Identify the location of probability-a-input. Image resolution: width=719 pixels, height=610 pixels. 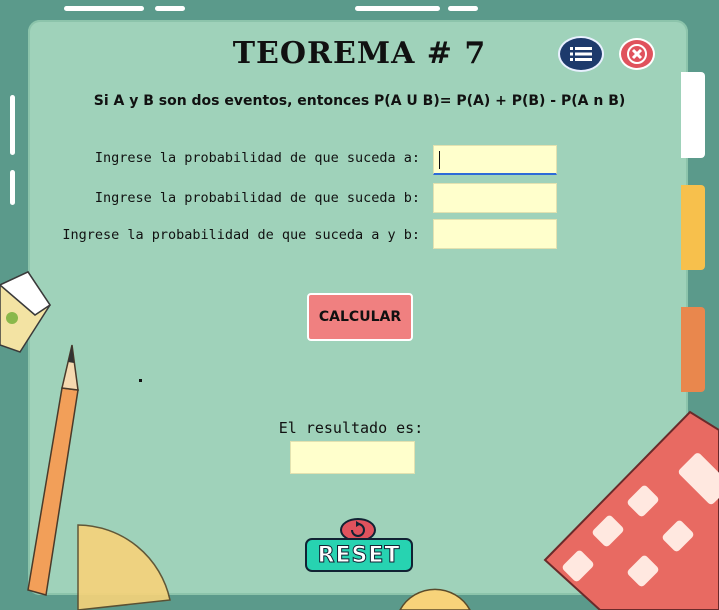
(495, 160).